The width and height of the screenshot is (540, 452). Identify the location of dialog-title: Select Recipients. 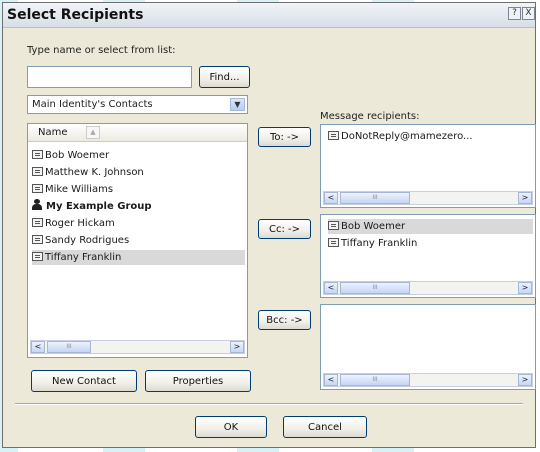
(75, 15).